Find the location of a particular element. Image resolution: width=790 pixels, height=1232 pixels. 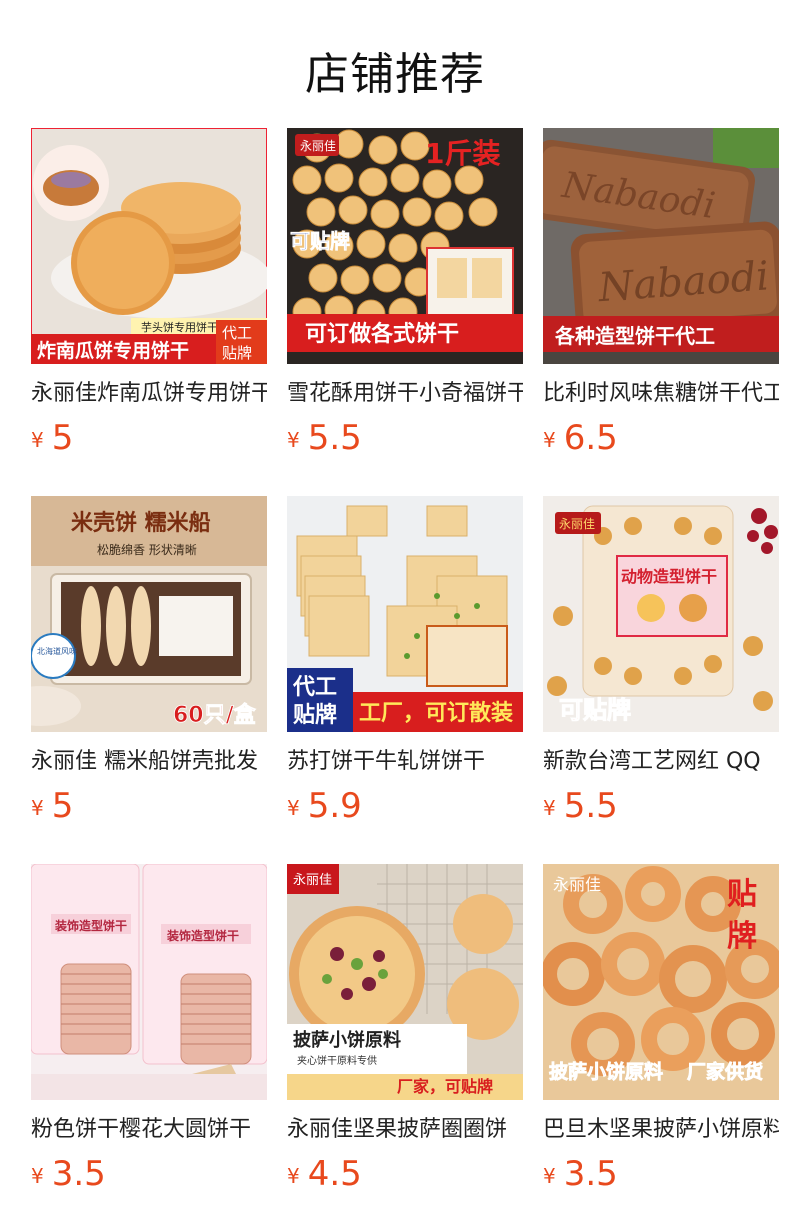

image-text: 贴 is located at coordinates (742, 894).